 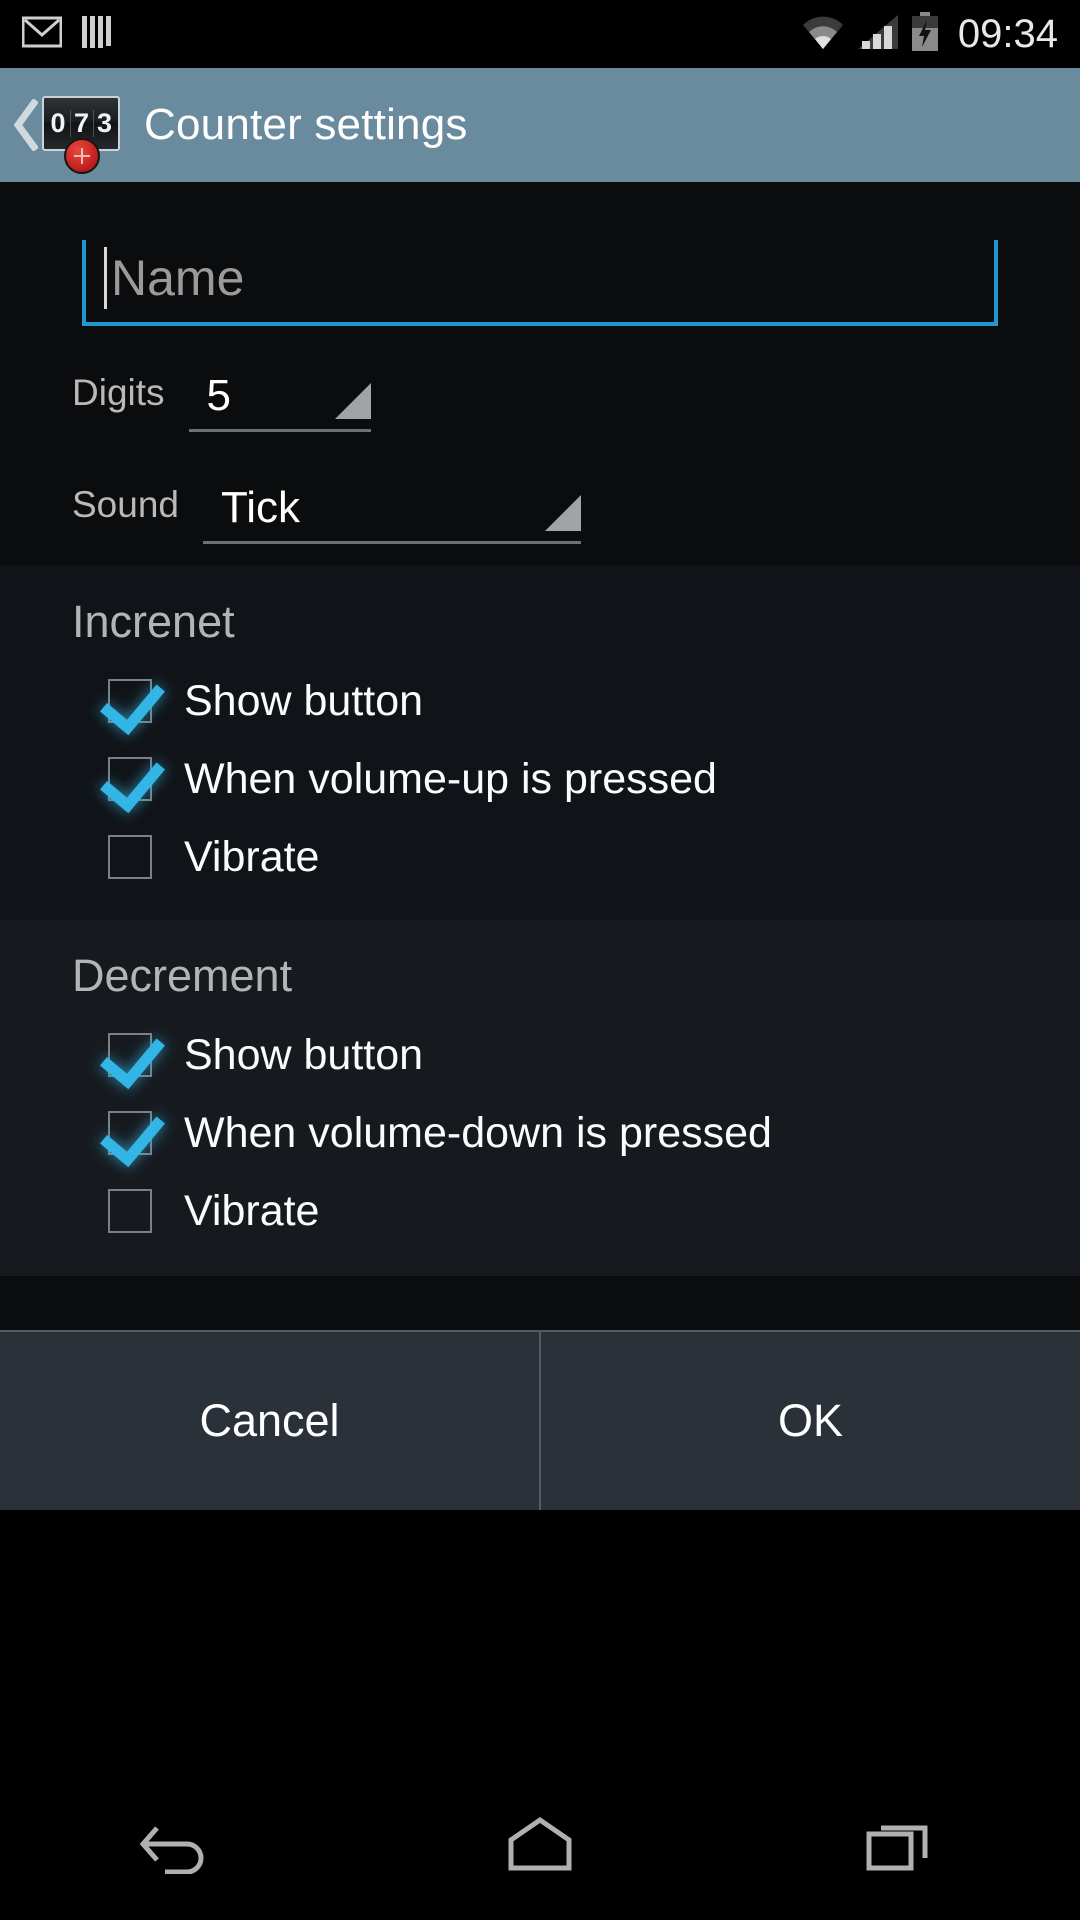 I want to click on decrement-volume-down-row: When volume-down is pressed, so click(x=576, y=1133).